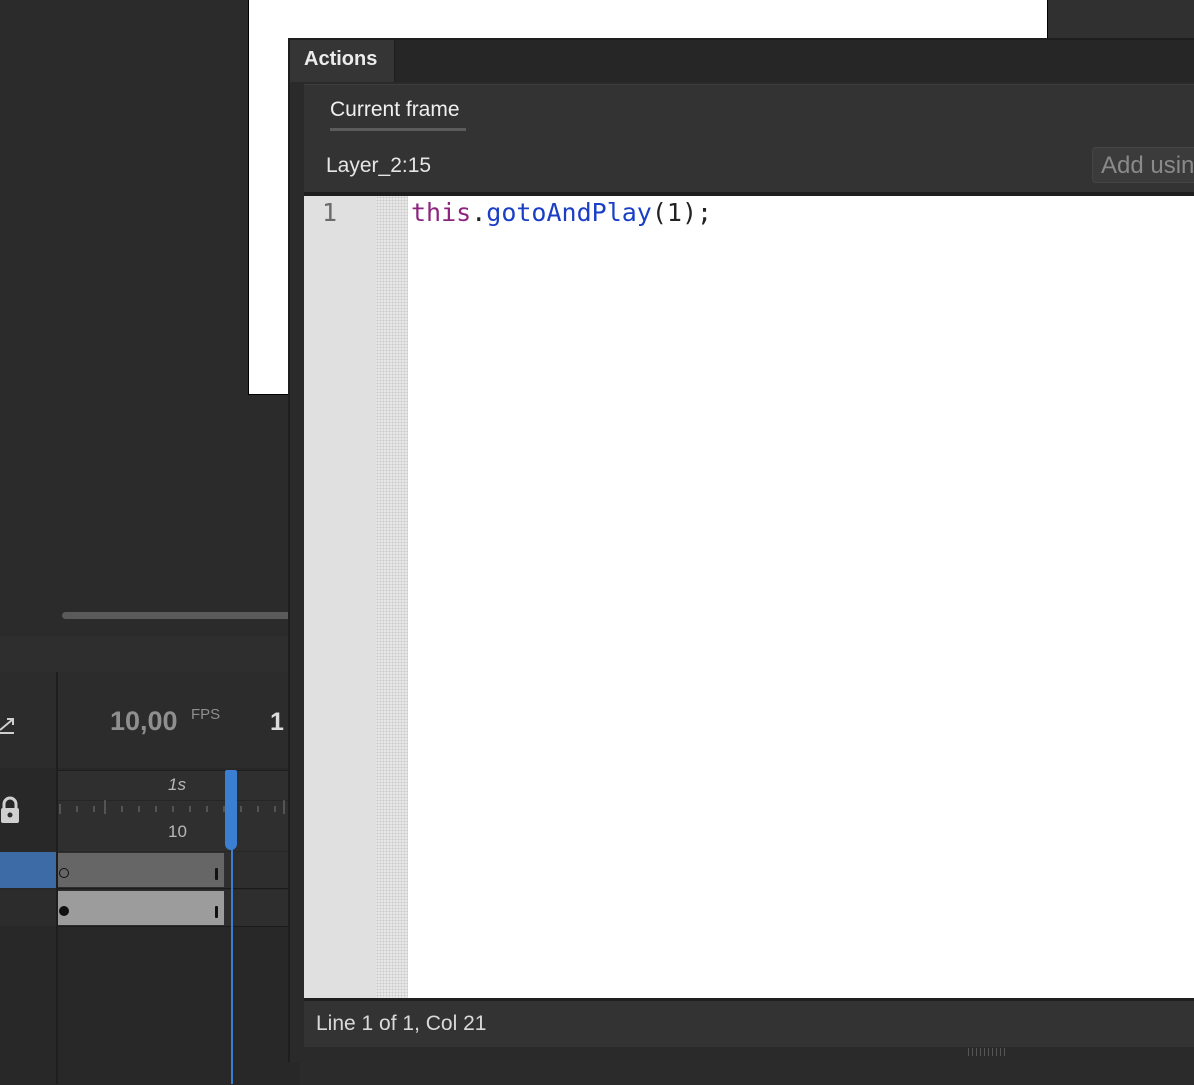 This screenshot has width=1194, height=1085. What do you see at coordinates (8, 724) in the screenshot?
I see `graph-icon` at bounding box center [8, 724].